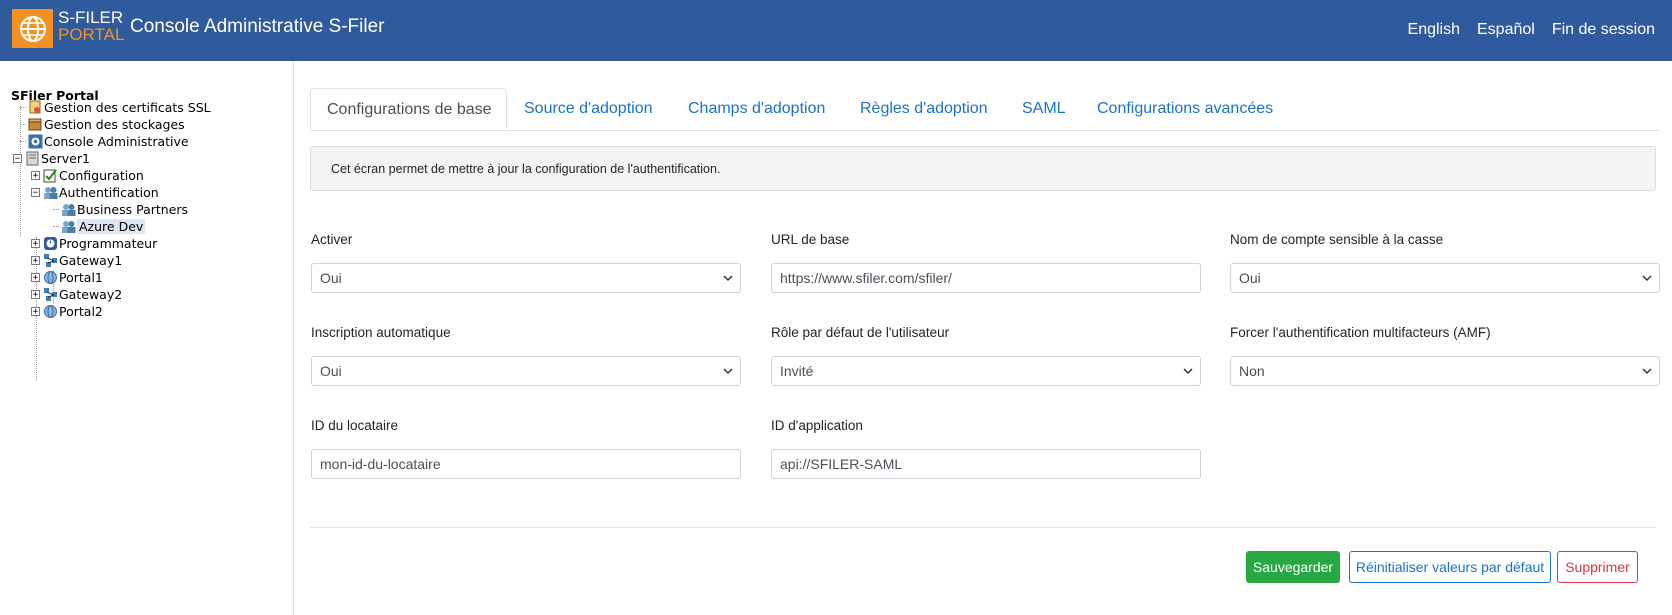 The image size is (1672, 615). What do you see at coordinates (91, 260) in the screenshot?
I see `tree-item-label: Gateway1` at bounding box center [91, 260].